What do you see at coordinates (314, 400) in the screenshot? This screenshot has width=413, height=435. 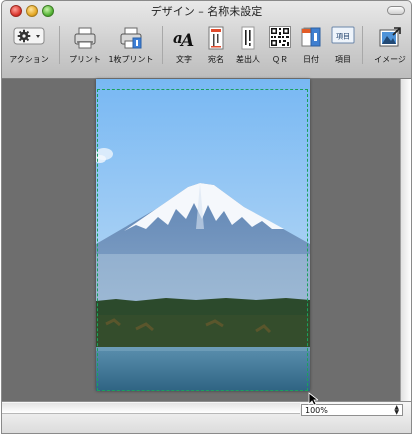 I see `mouse-pointer-icon` at bounding box center [314, 400].